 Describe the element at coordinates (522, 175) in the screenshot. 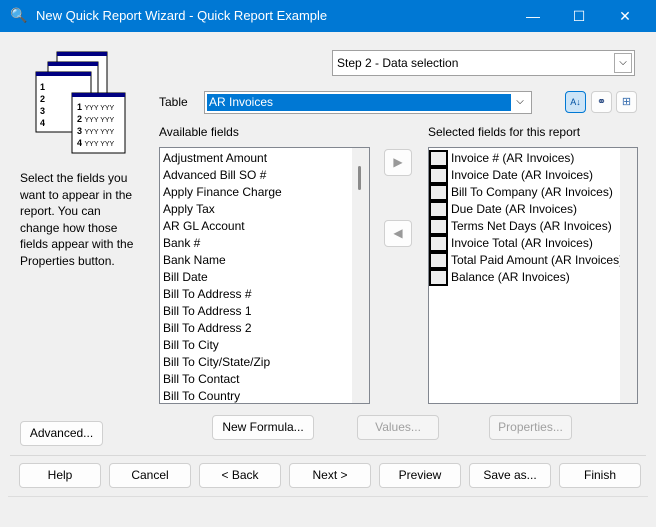

I see `selected-field-label: Invoice Date (AR Invoices)` at that location.